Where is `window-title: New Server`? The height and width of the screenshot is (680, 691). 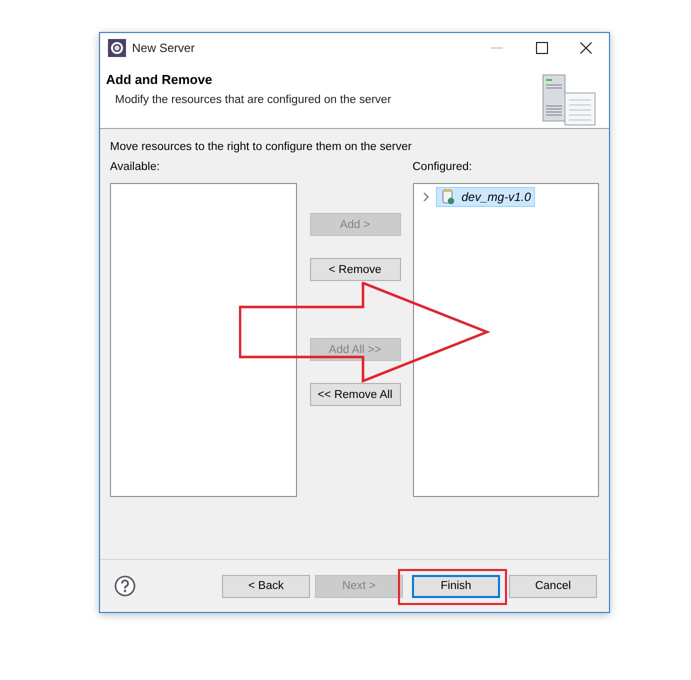 window-title: New Server is located at coordinates (163, 48).